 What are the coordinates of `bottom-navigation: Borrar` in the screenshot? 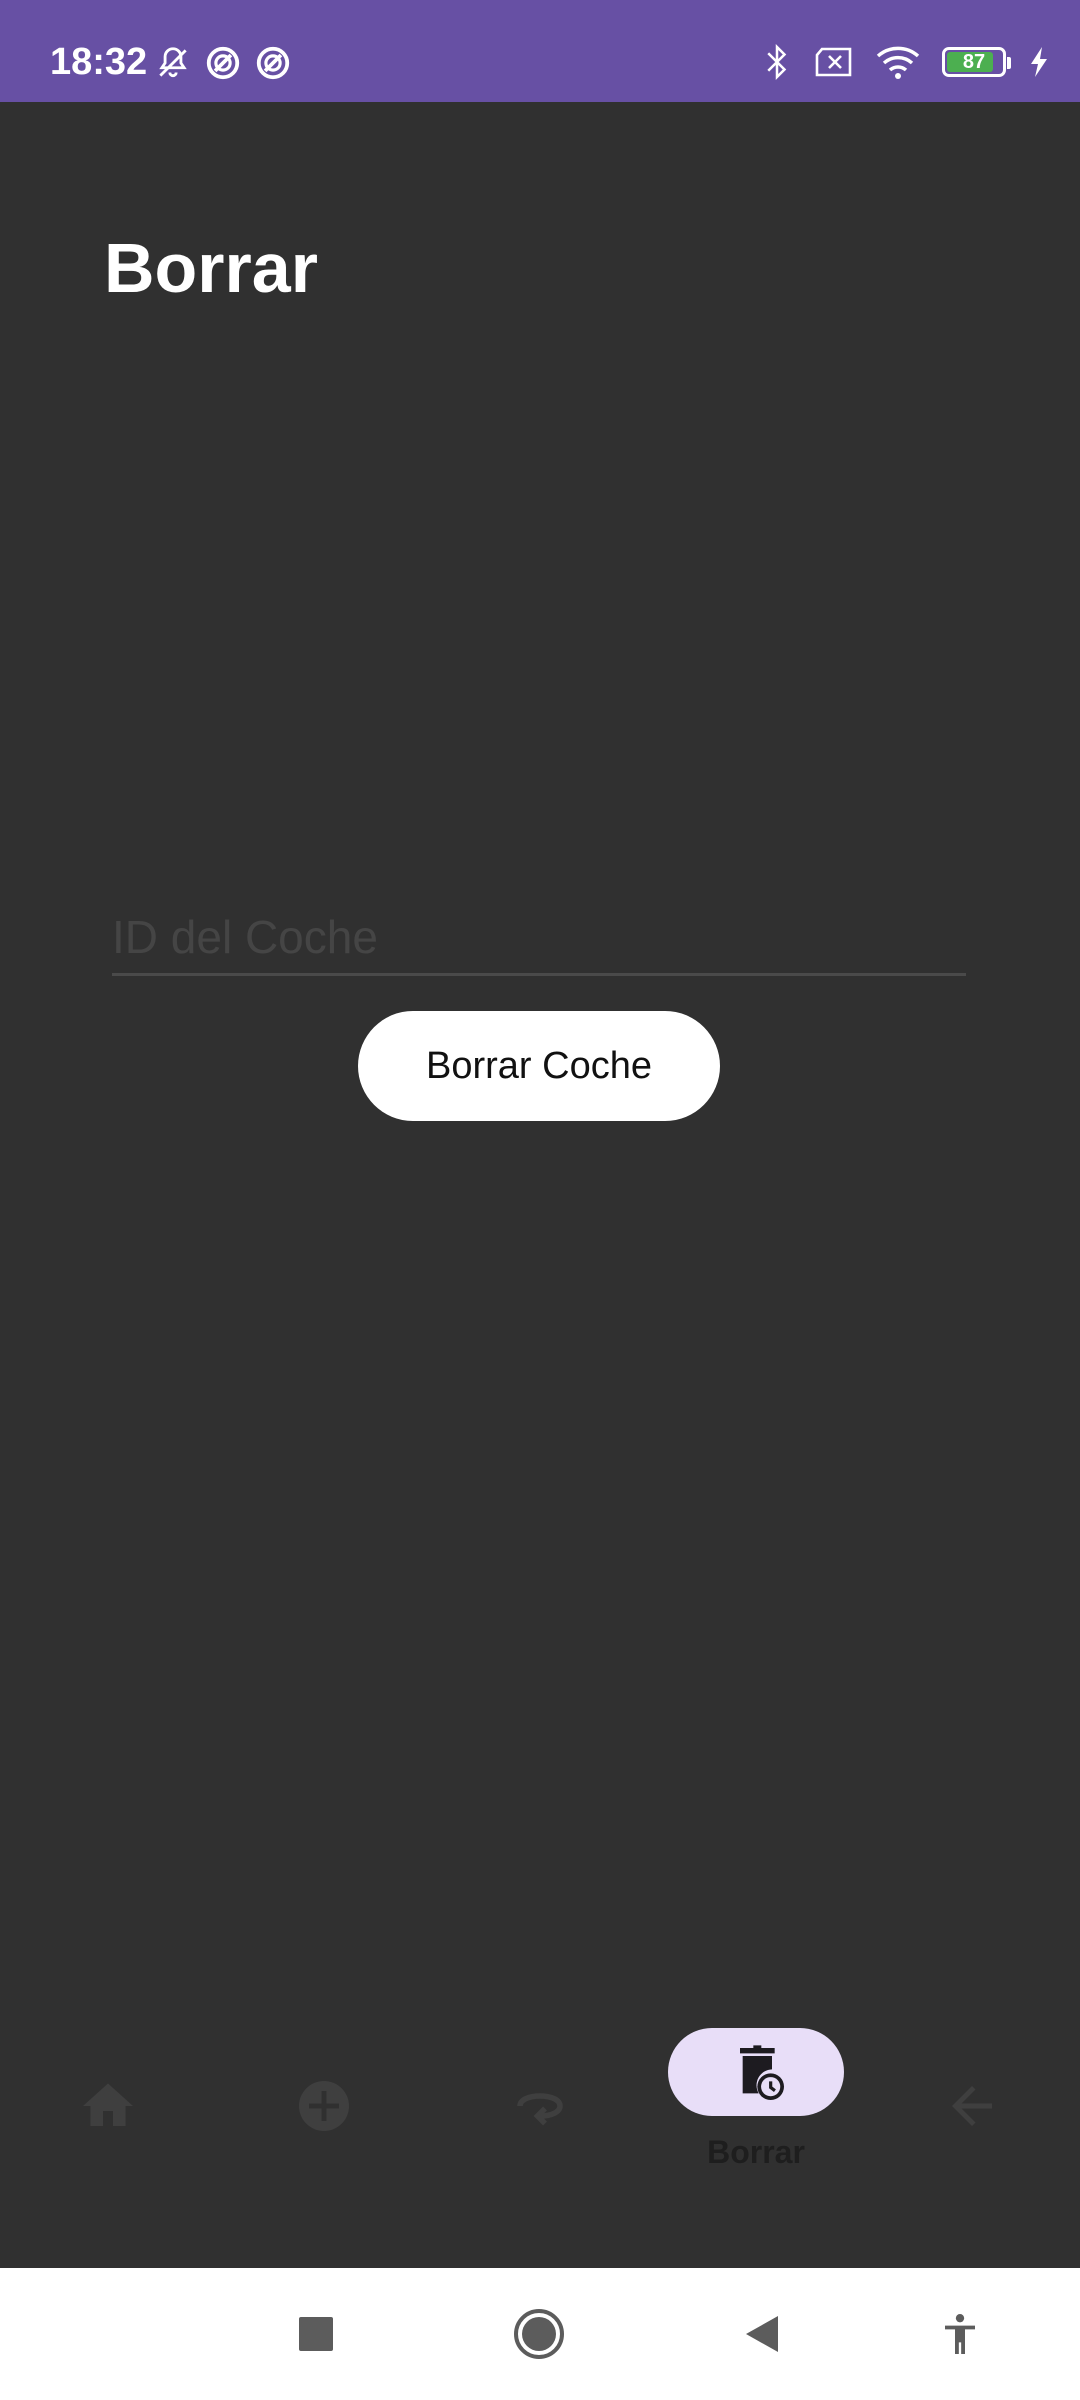 It's located at (540, 2134).